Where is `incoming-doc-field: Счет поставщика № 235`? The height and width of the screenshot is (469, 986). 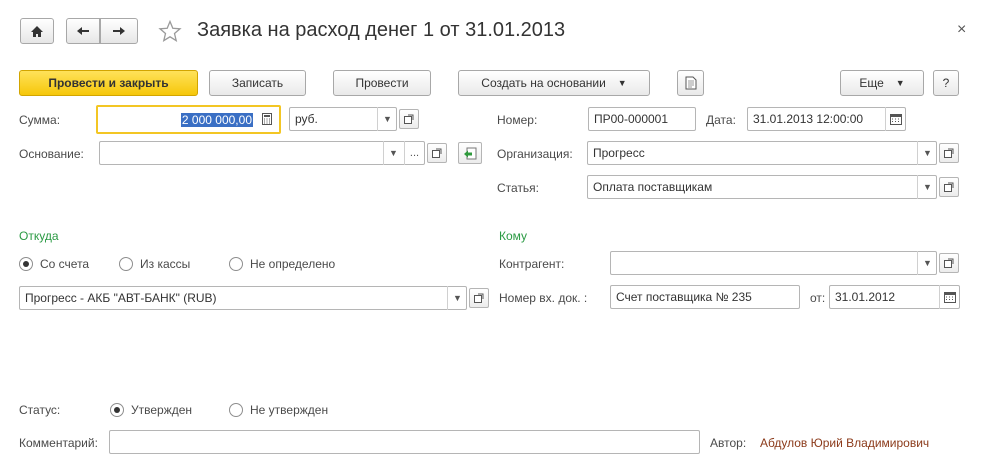 incoming-doc-field: Счет поставщика № 235 is located at coordinates (705, 297).